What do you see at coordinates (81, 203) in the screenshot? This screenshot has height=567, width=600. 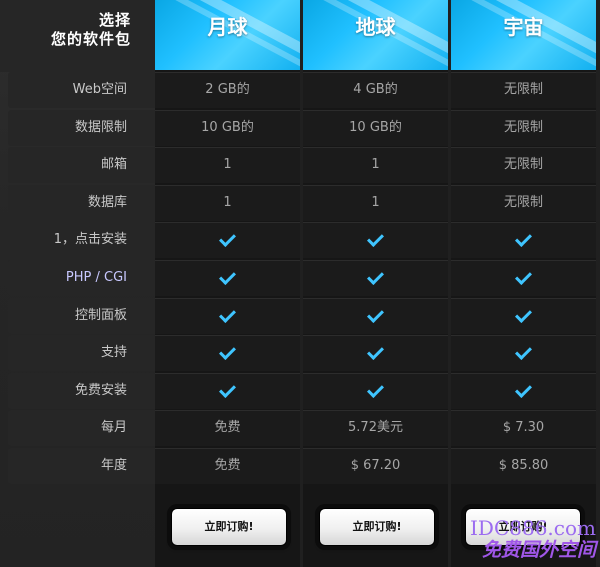 I see `feature-label: 数据库` at bounding box center [81, 203].